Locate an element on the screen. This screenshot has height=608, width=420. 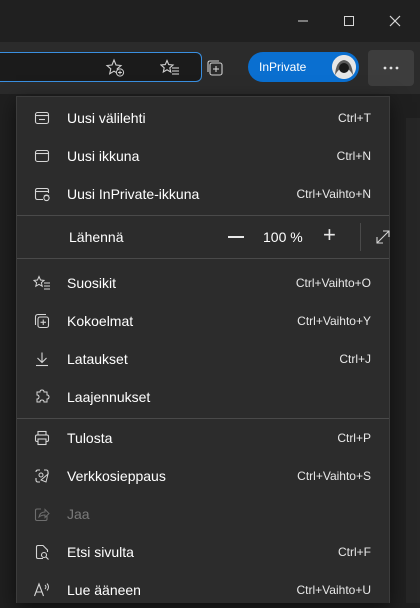
menu-item-favorites: Suosikit Ctrl+Vaihto+O is located at coordinates (203, 283).